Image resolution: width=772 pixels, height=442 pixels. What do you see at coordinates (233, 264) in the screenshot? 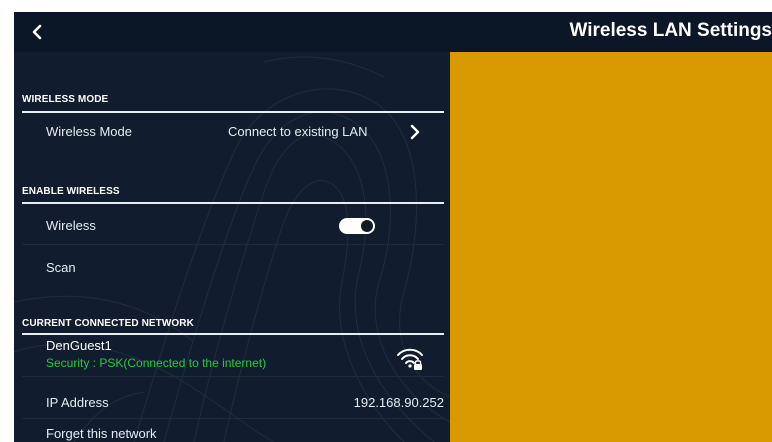
I see `scan-row: Scan` at bounding box center [233, 264].